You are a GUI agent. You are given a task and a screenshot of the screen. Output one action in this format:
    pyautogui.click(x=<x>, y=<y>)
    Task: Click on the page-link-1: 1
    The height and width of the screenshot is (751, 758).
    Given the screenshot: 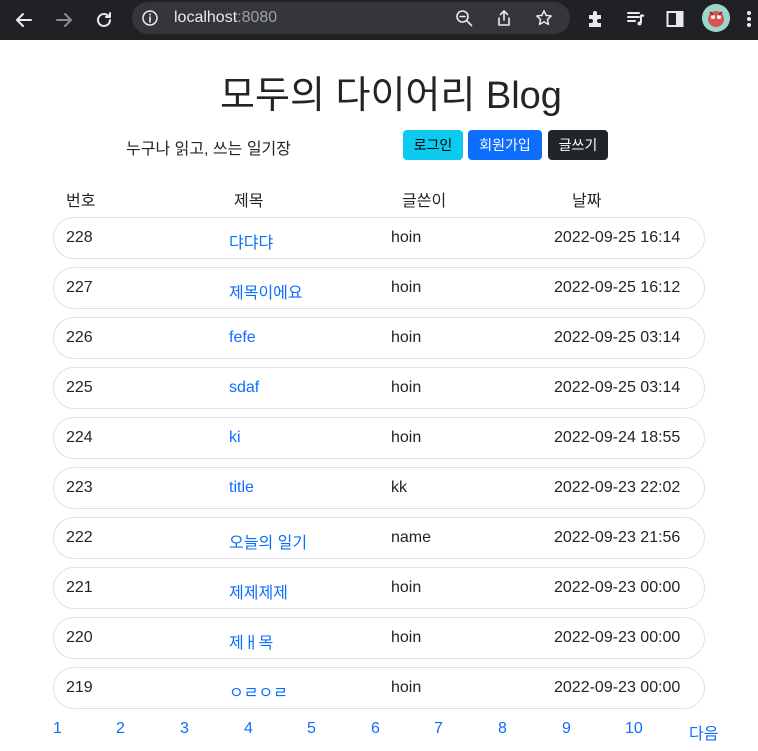 What is the action you would take?
    pyautogui.click(x=57, y=729)
    